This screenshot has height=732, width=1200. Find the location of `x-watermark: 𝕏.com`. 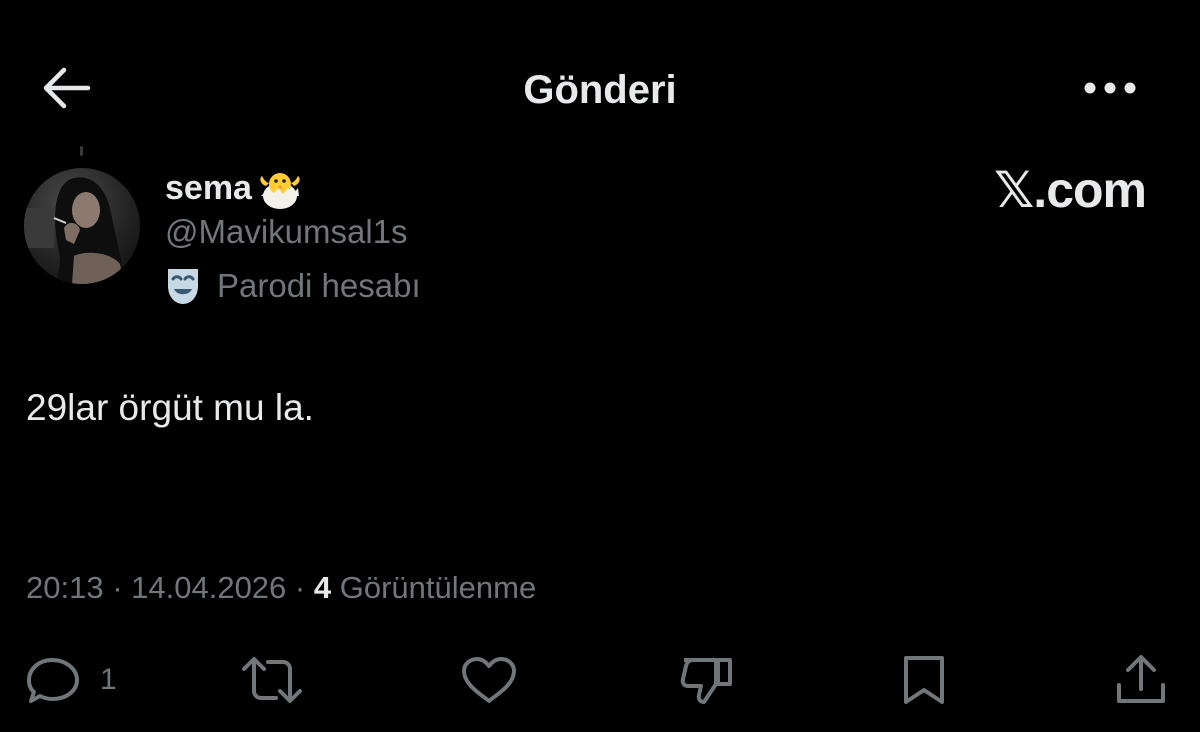

x-watermark: 𝕏.com is located at coordinates (1070, 190).